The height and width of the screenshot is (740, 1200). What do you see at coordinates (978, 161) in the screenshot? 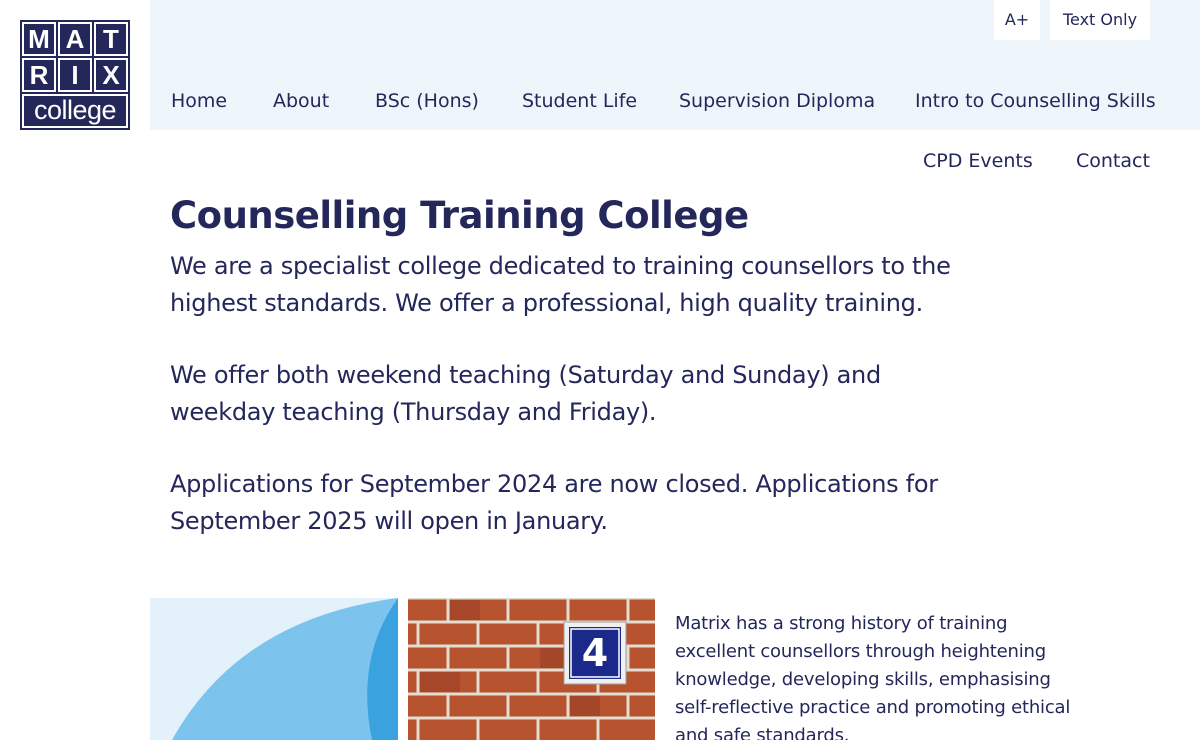
I see `nav-cpd-events: CPD Events` at bounding box center [978, 161].